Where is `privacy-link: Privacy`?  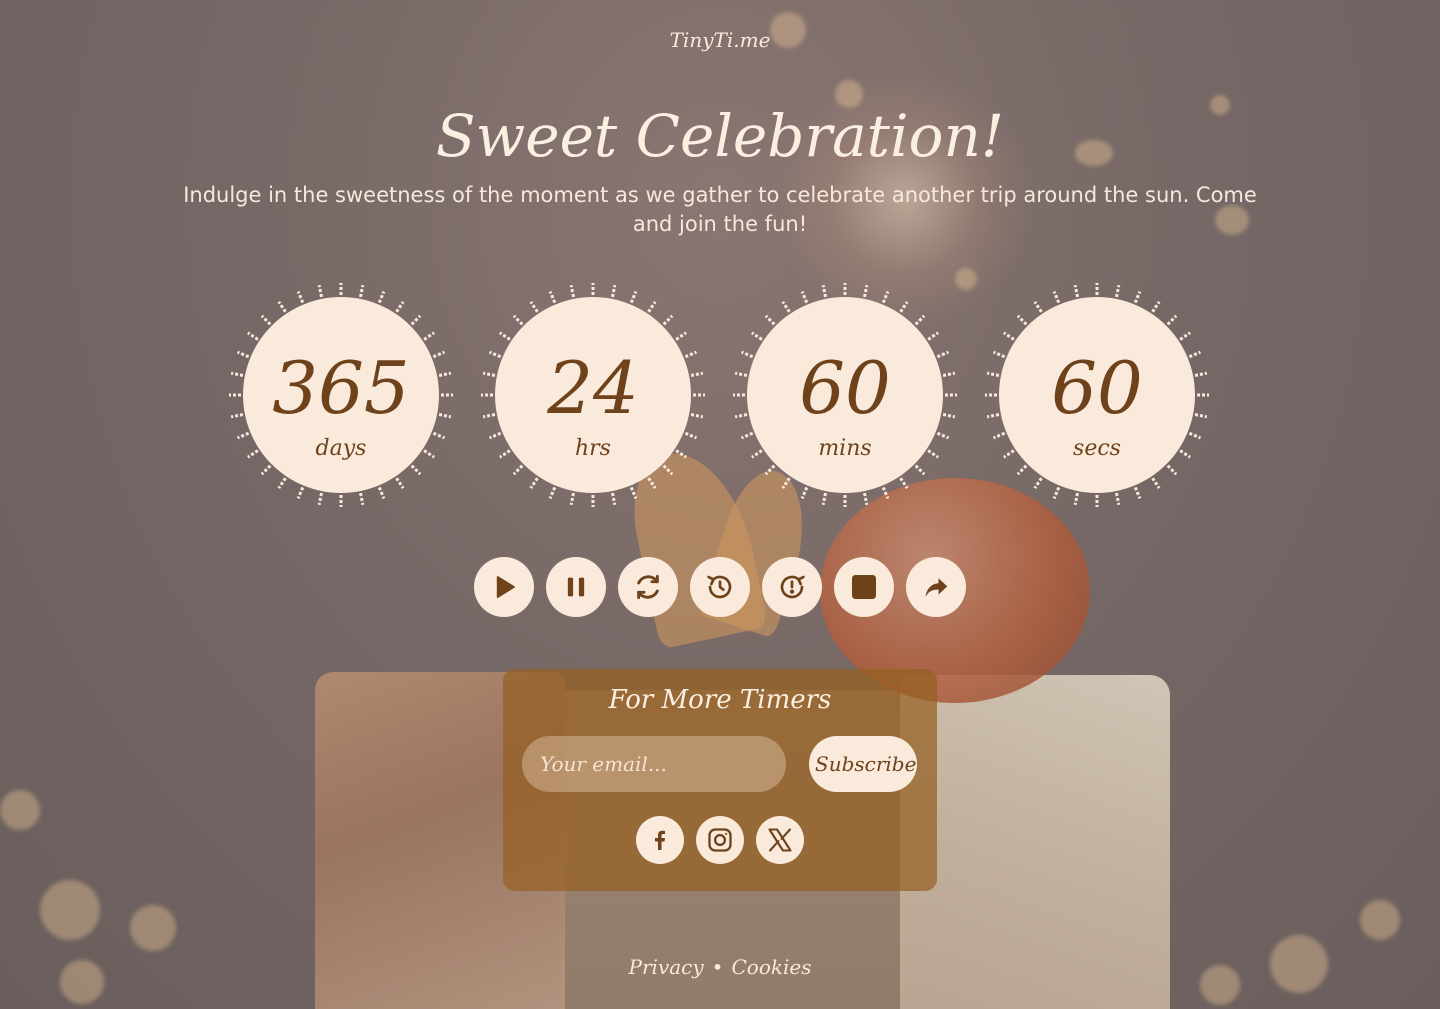 privacy-link: Privacy is located at coordinates (666, 967).